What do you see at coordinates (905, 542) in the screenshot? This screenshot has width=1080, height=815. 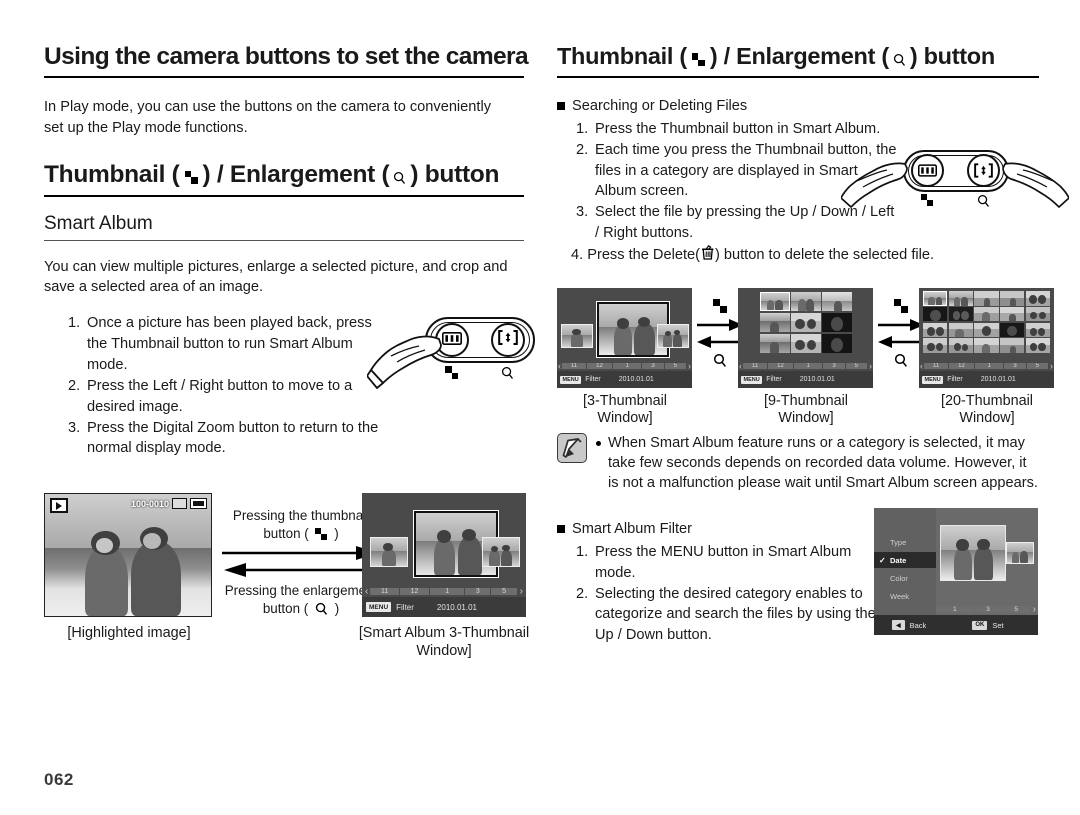 I see `filter-menu-item-type: Type` at bounding box center [905, 542].